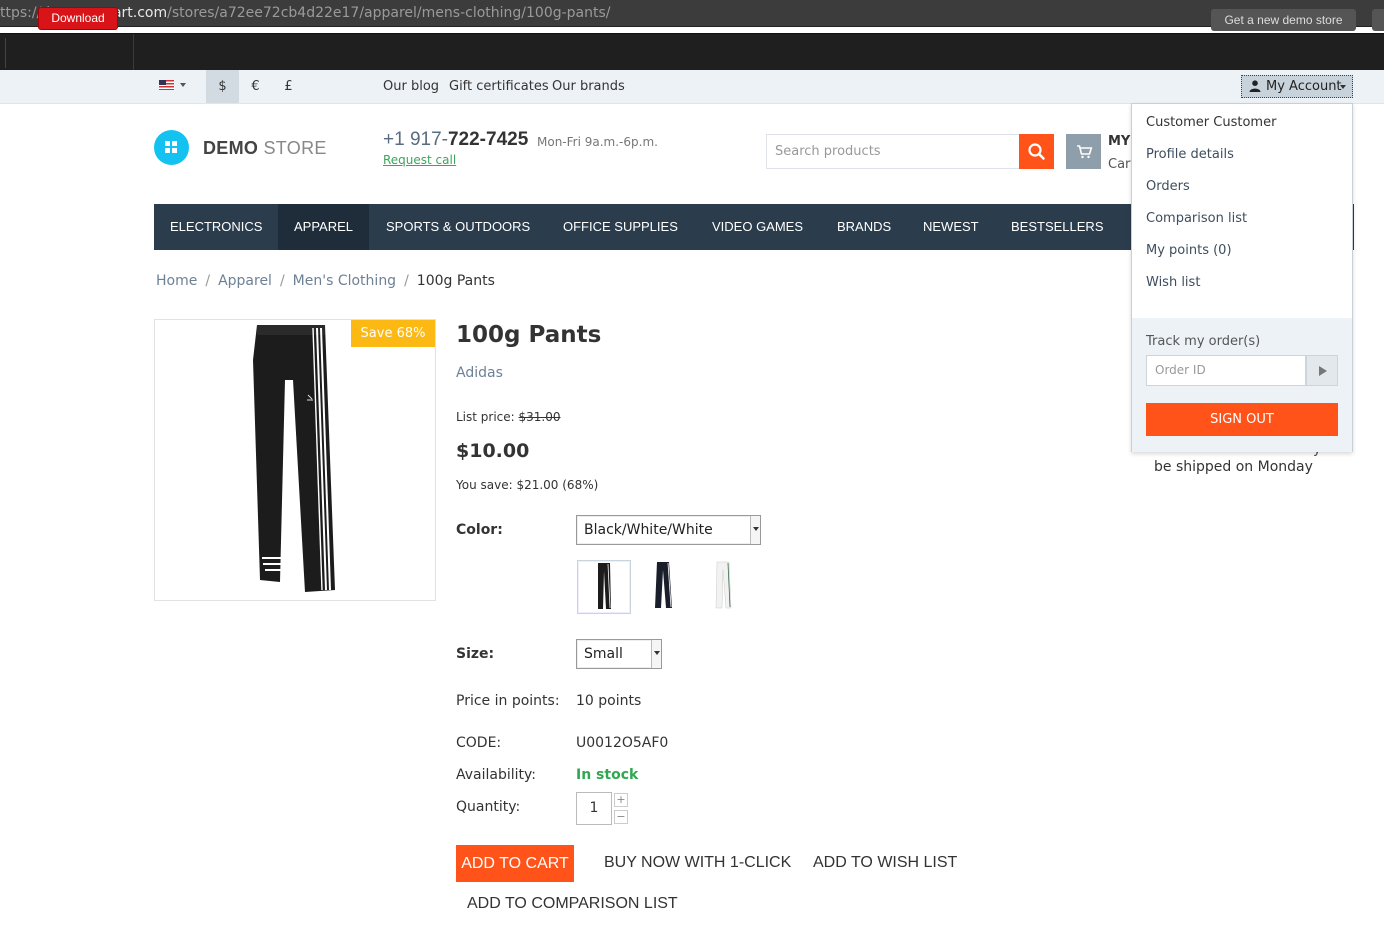 The width and height of the screenshot is (1384, 949). Describe the element at coordinates (508, 701) in the screenshot. I see `points-label: Price in points:` at that location.